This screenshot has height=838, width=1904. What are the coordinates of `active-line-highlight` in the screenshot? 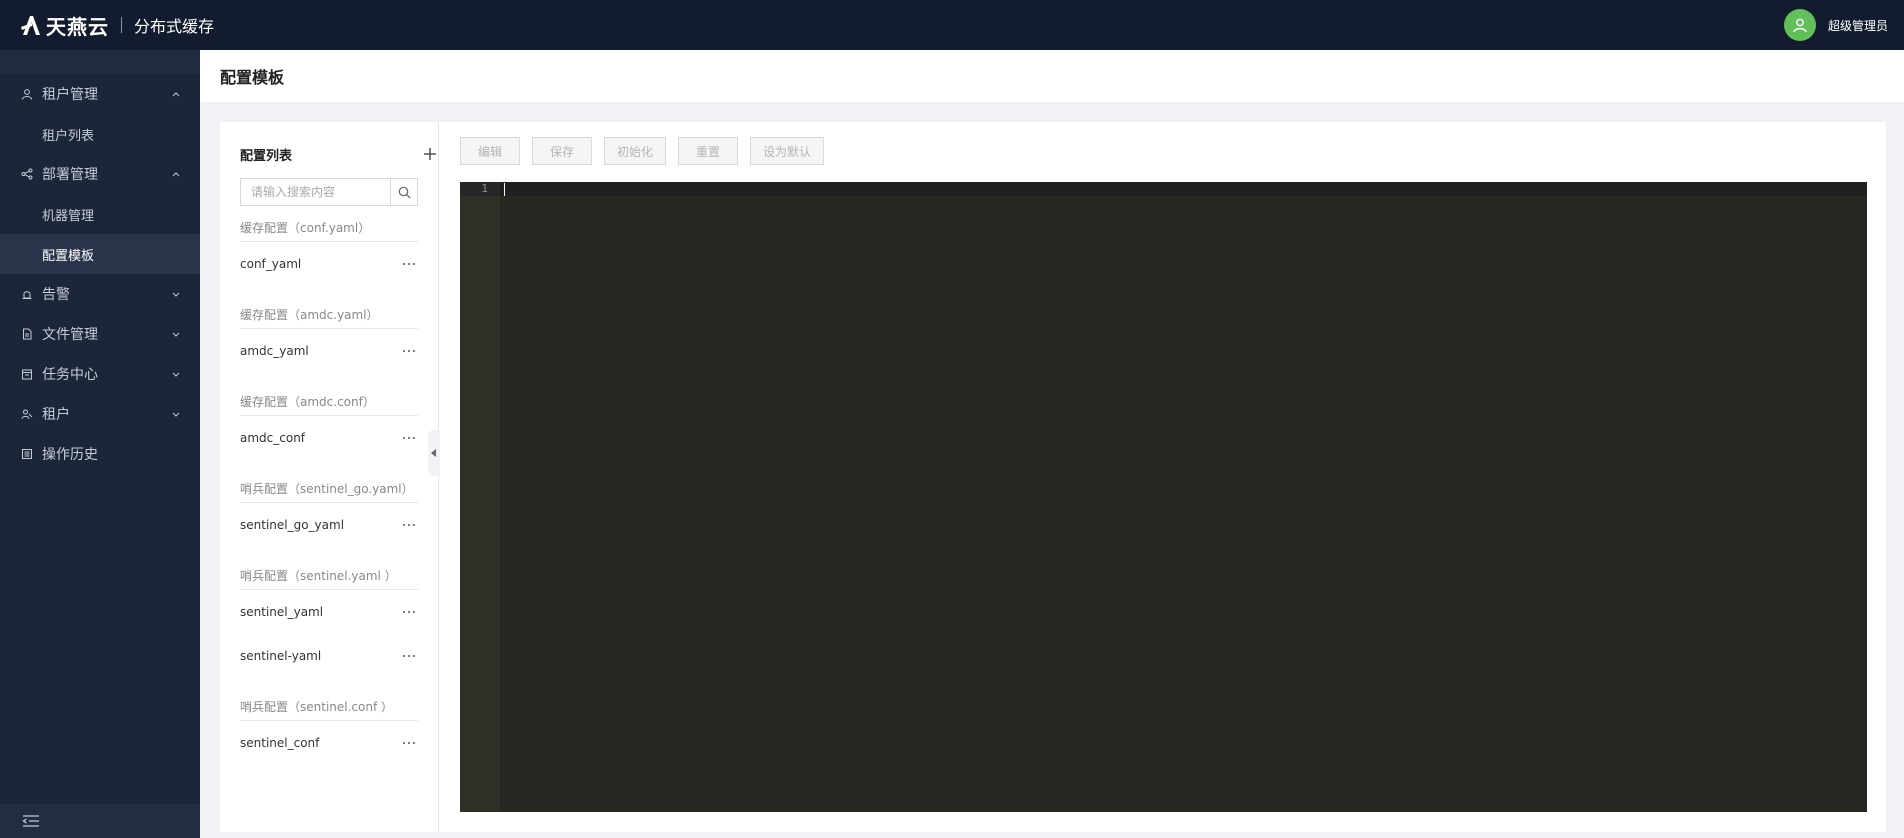 It's located at (1163, 189).